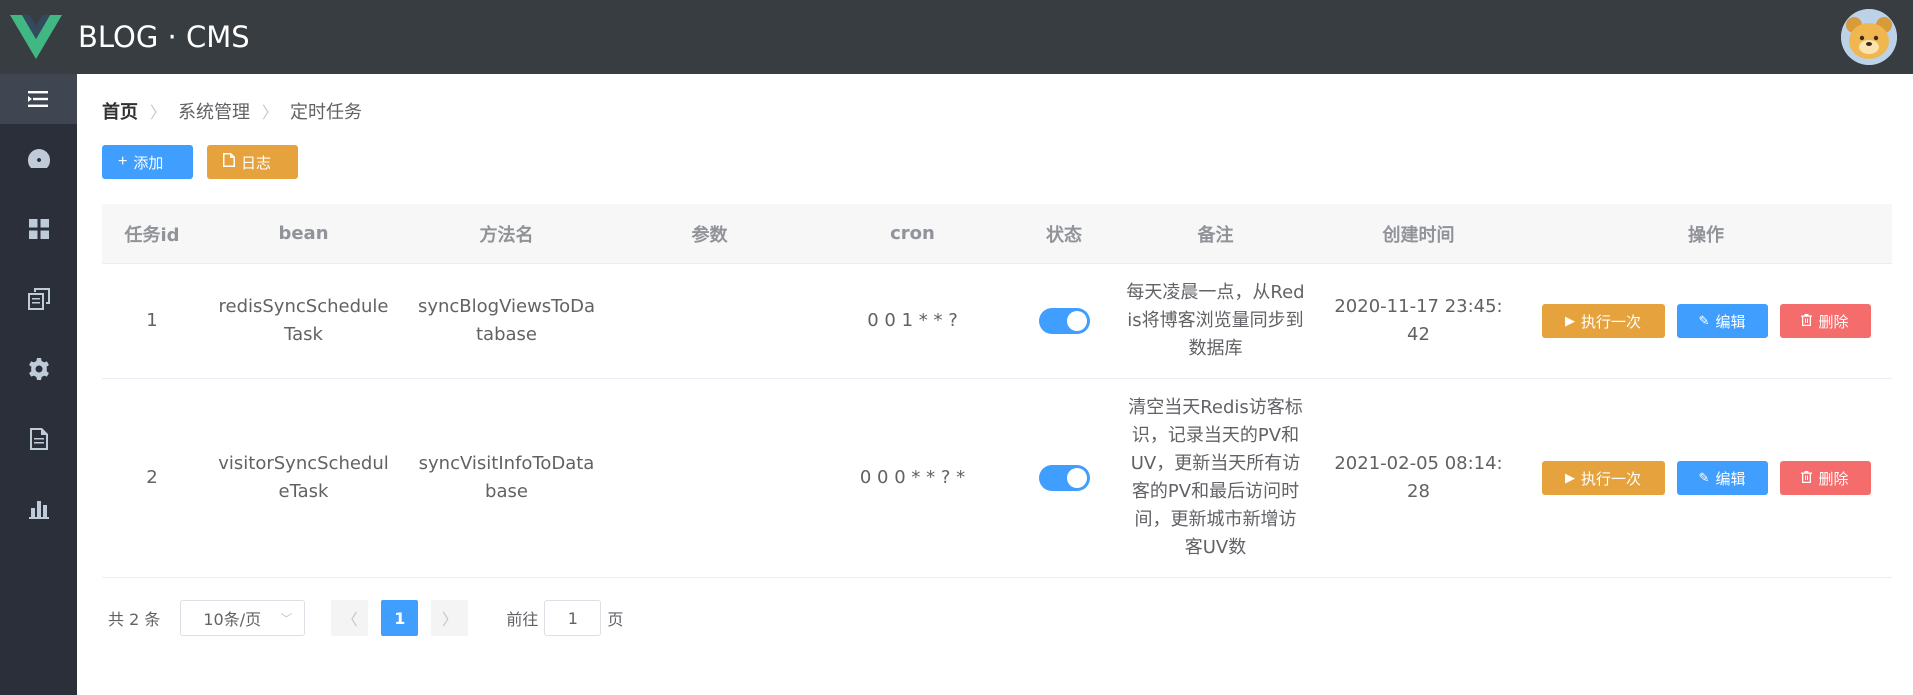 The height and width of the screenshot is (695, 1913). What do you see at coordinates (522, 619) in the screenshot?
I see `goto-label: 前往` at bounding box center [522, 619].